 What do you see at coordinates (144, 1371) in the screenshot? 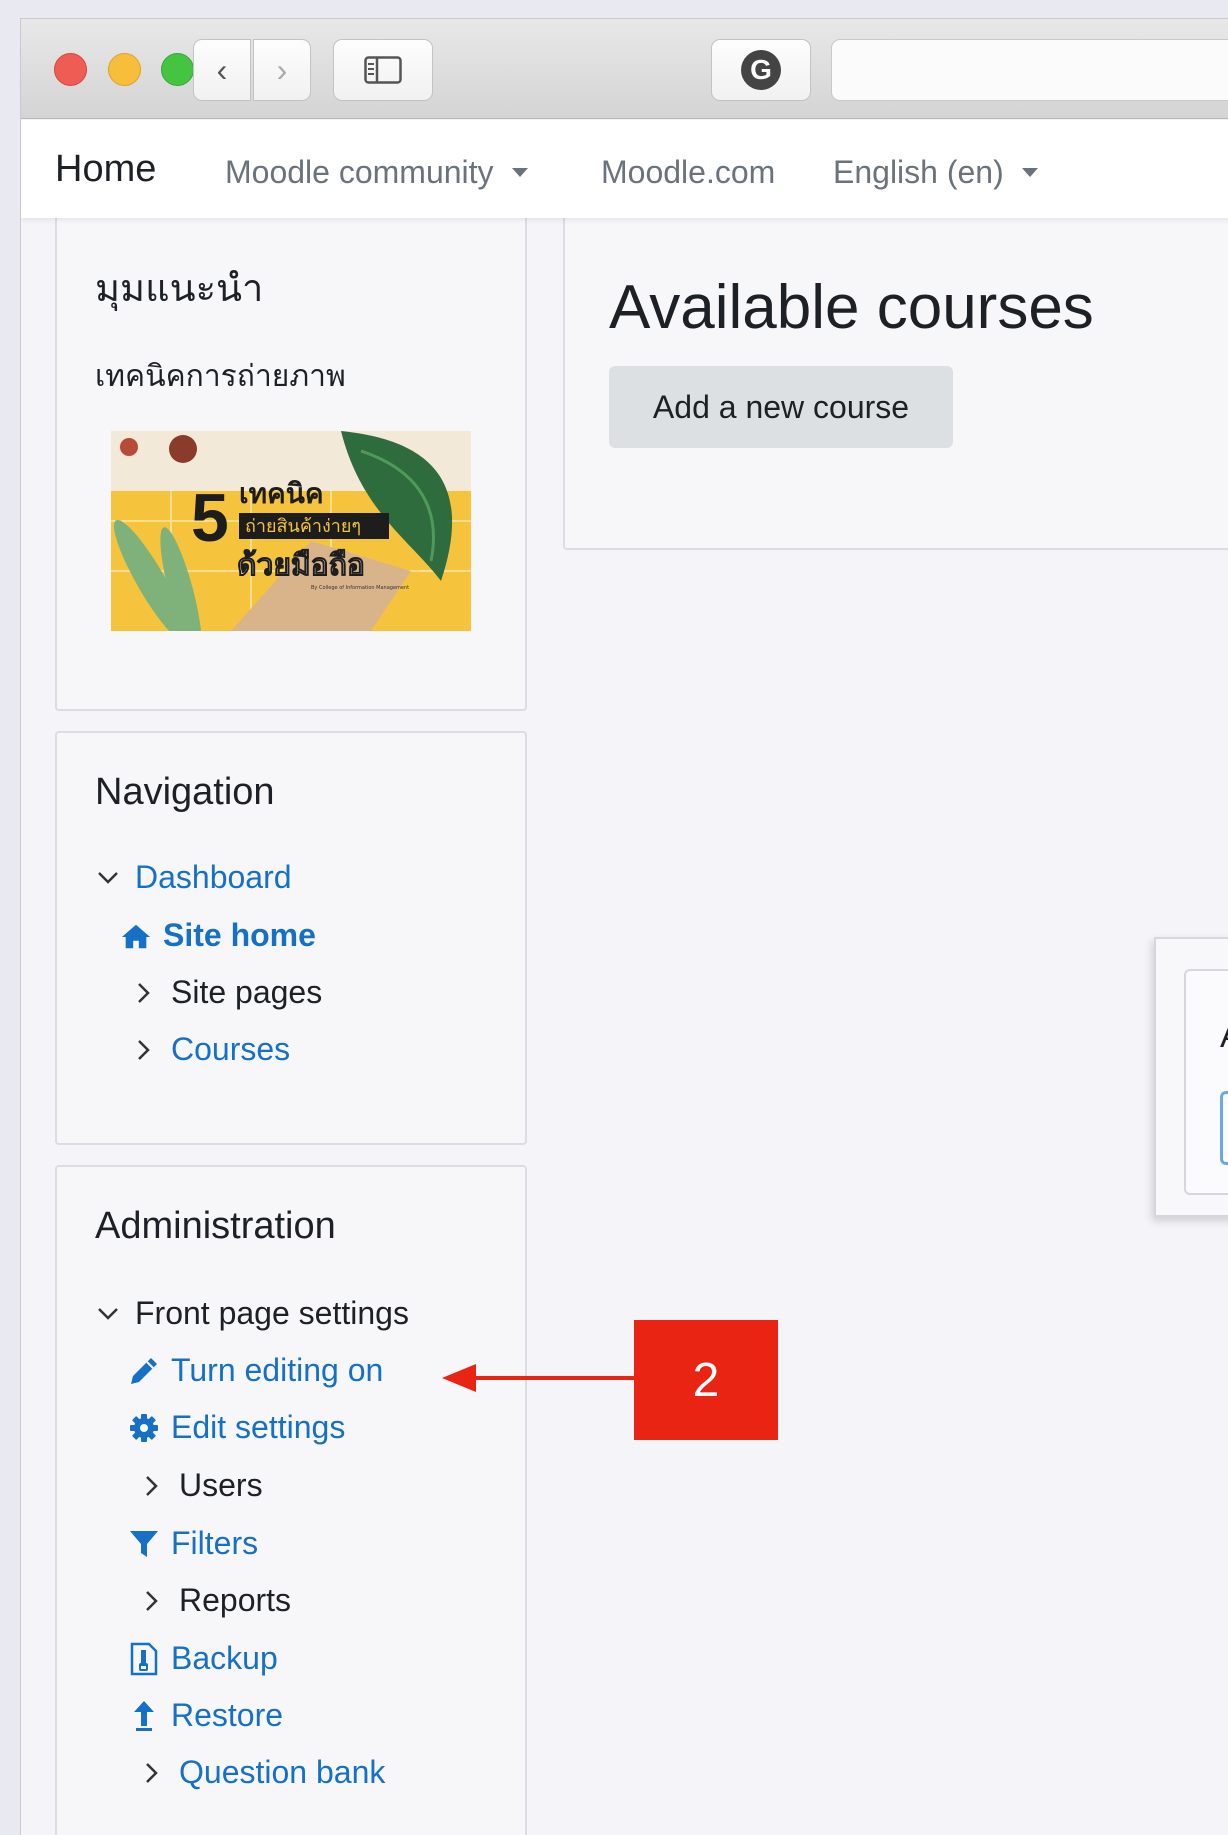
I see `pencil-icon` at bounding box center [144, 1371].